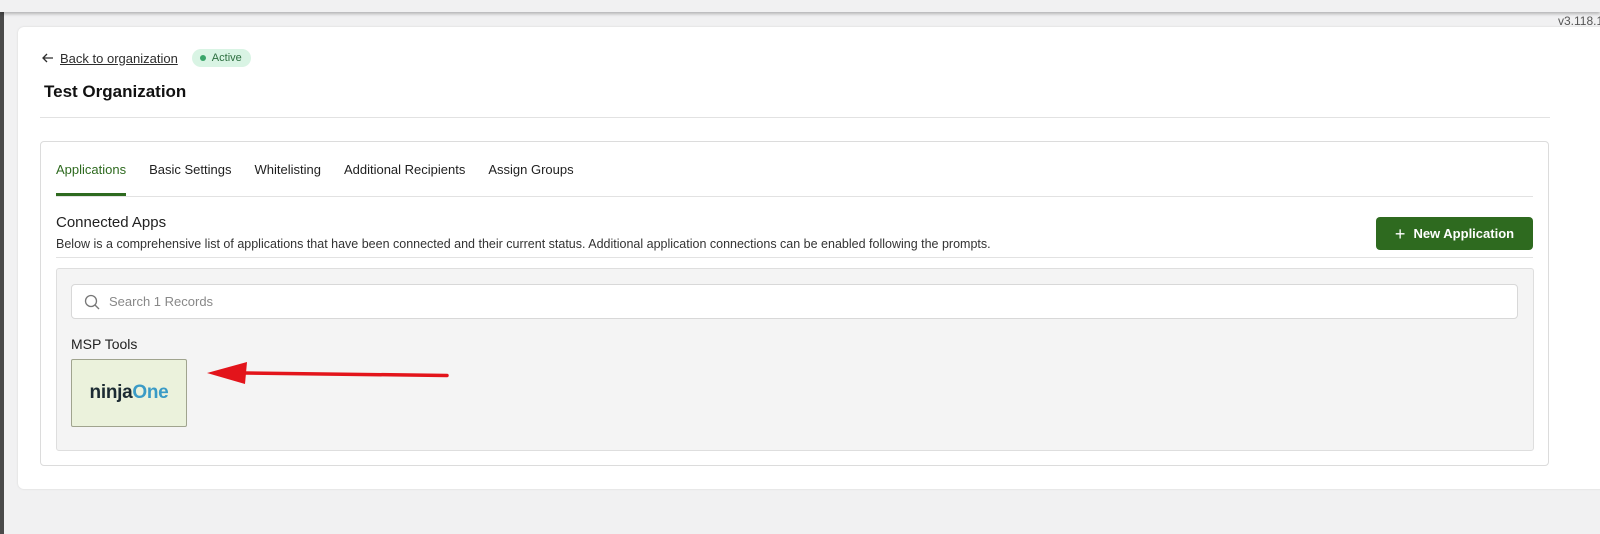 This screenshot has width=1600, height=534. Describe the element at coordinates (287, 176) in the screenshot. I see `tab-whitelisting: Whitelisting` at that location.